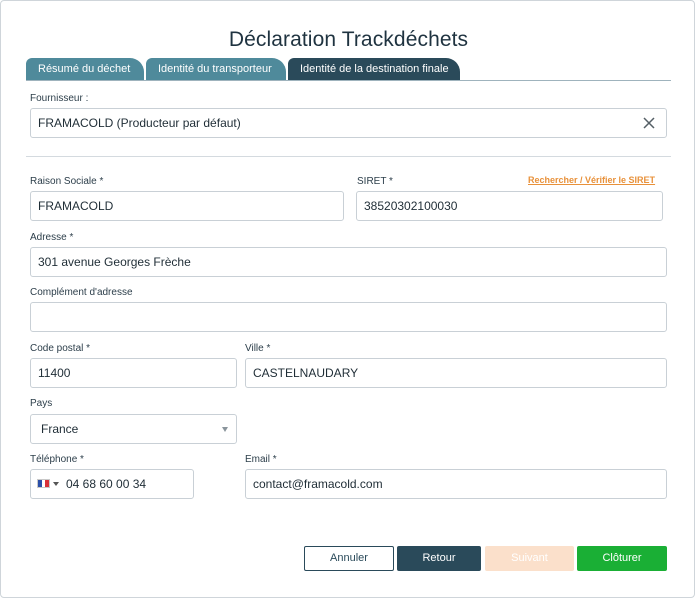  Describe the element at coordinates (375, 181) in the screenshot. I see `siret-label: SIRET *` at that location.